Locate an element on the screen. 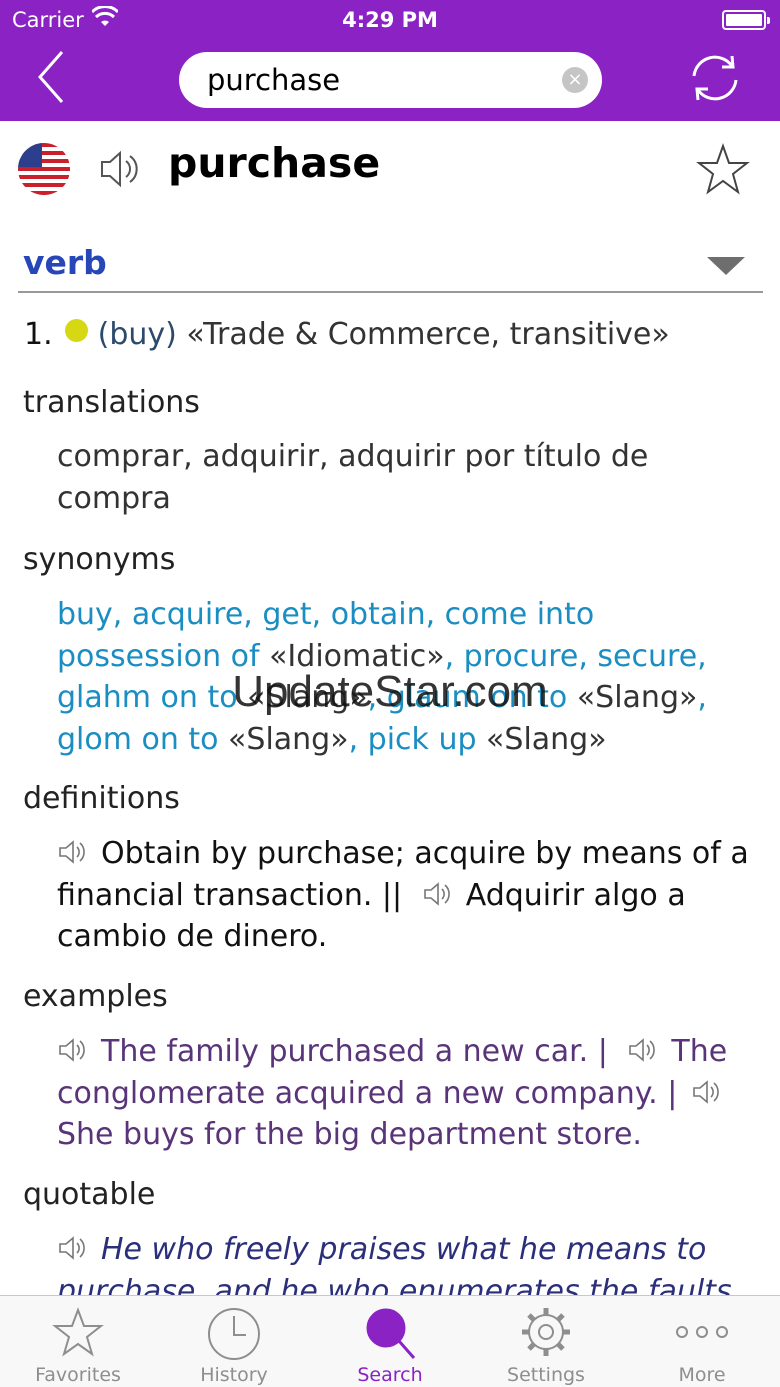 The height and width of the screenshot is (1387, 780). usage-tag: «Idiomatic» is located at coordinates (352, 656).